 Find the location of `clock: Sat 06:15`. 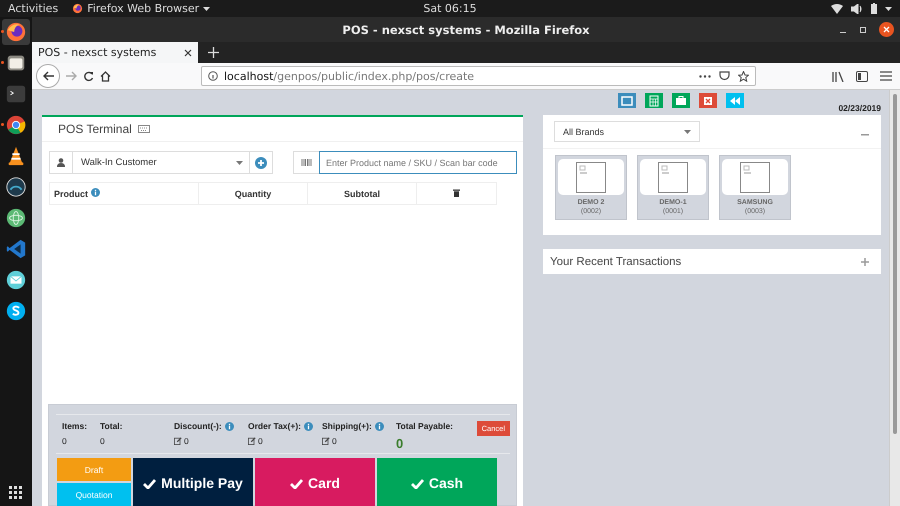

clock: Sat 06:15 is located at coordinates (450, 8).